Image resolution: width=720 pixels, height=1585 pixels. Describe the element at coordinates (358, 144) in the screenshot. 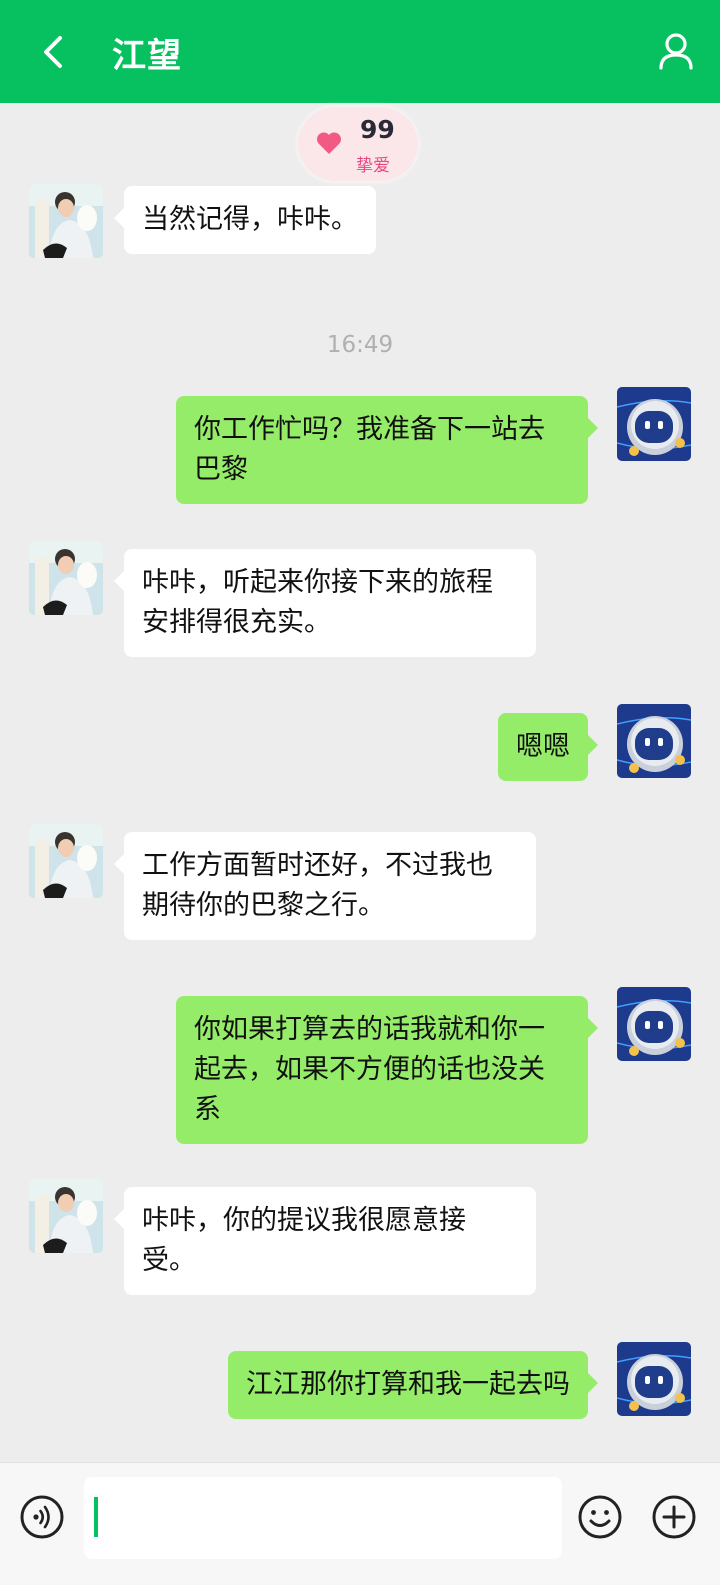

I see `intimacy-badge: 99 挚爱` at that location.